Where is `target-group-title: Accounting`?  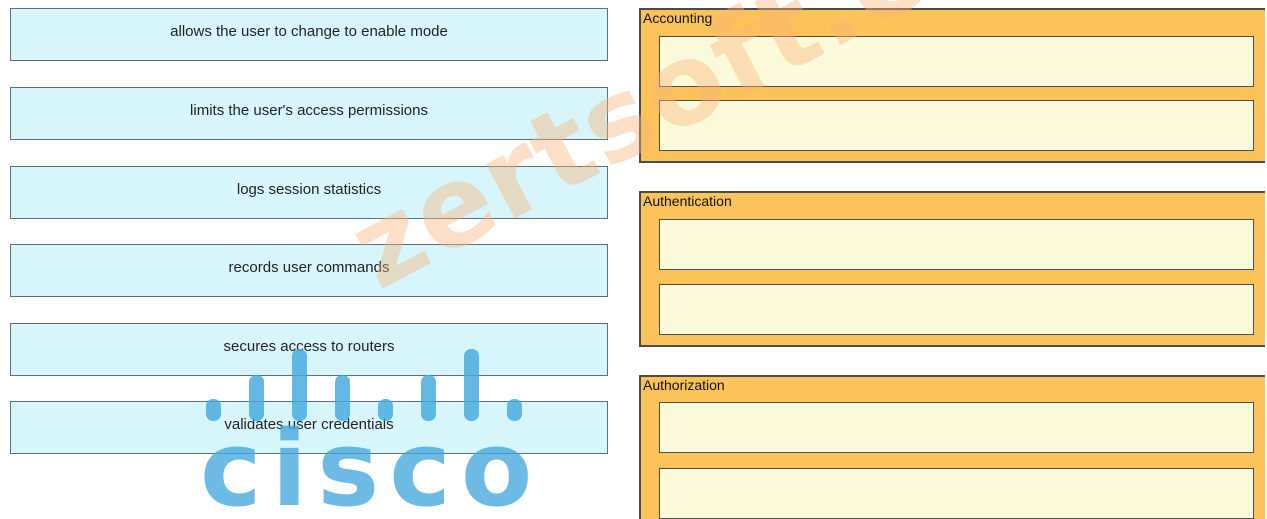 target-group-title: Accounting is located at coordinates (678, 18).